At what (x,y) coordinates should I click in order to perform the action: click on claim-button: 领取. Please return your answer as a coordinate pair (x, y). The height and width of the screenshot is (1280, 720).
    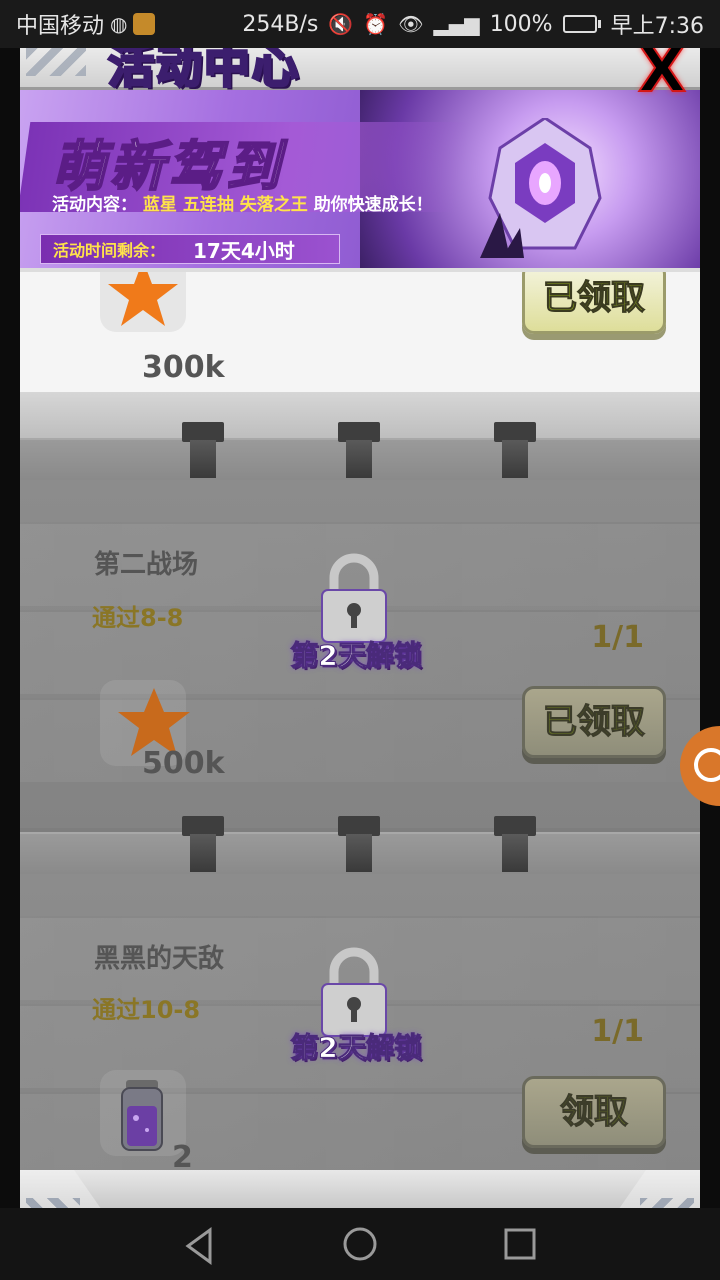
    Looking at the image, I should click on (594, 1112).